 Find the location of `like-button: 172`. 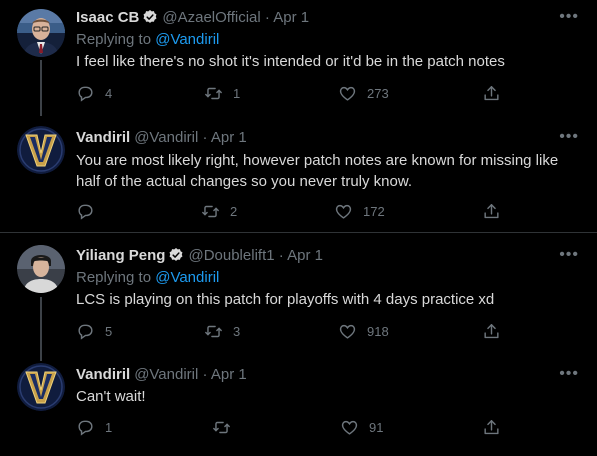

like-button: 172 is located at coordinates (359, 211).